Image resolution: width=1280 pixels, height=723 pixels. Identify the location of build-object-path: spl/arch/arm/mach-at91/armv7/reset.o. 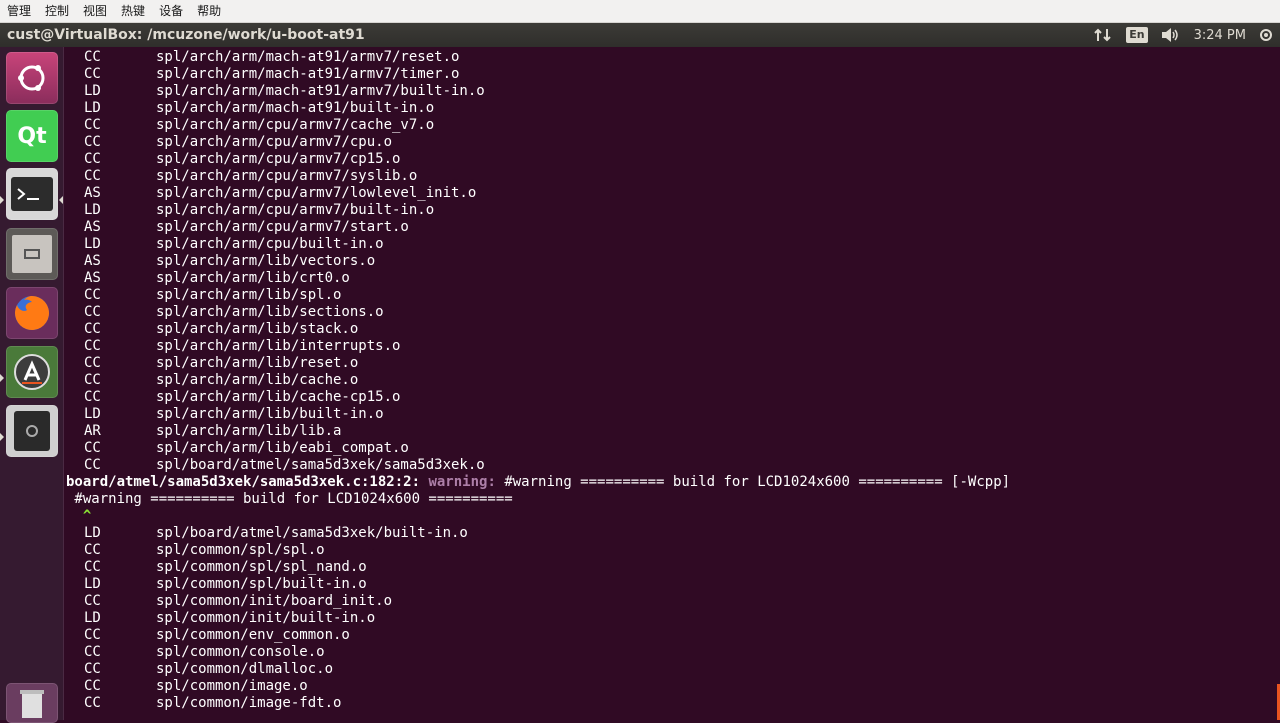
(308, 57).